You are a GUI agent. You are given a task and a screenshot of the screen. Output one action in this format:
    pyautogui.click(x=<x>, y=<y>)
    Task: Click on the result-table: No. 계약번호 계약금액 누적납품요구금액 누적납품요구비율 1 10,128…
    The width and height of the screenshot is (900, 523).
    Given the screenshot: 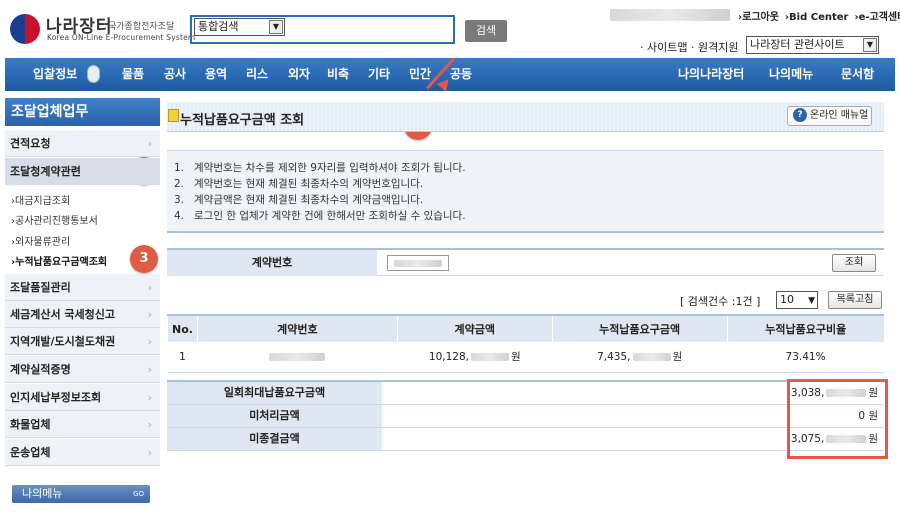 What is the action you would take?
    pyautogui.click(x=525, y=343)
    